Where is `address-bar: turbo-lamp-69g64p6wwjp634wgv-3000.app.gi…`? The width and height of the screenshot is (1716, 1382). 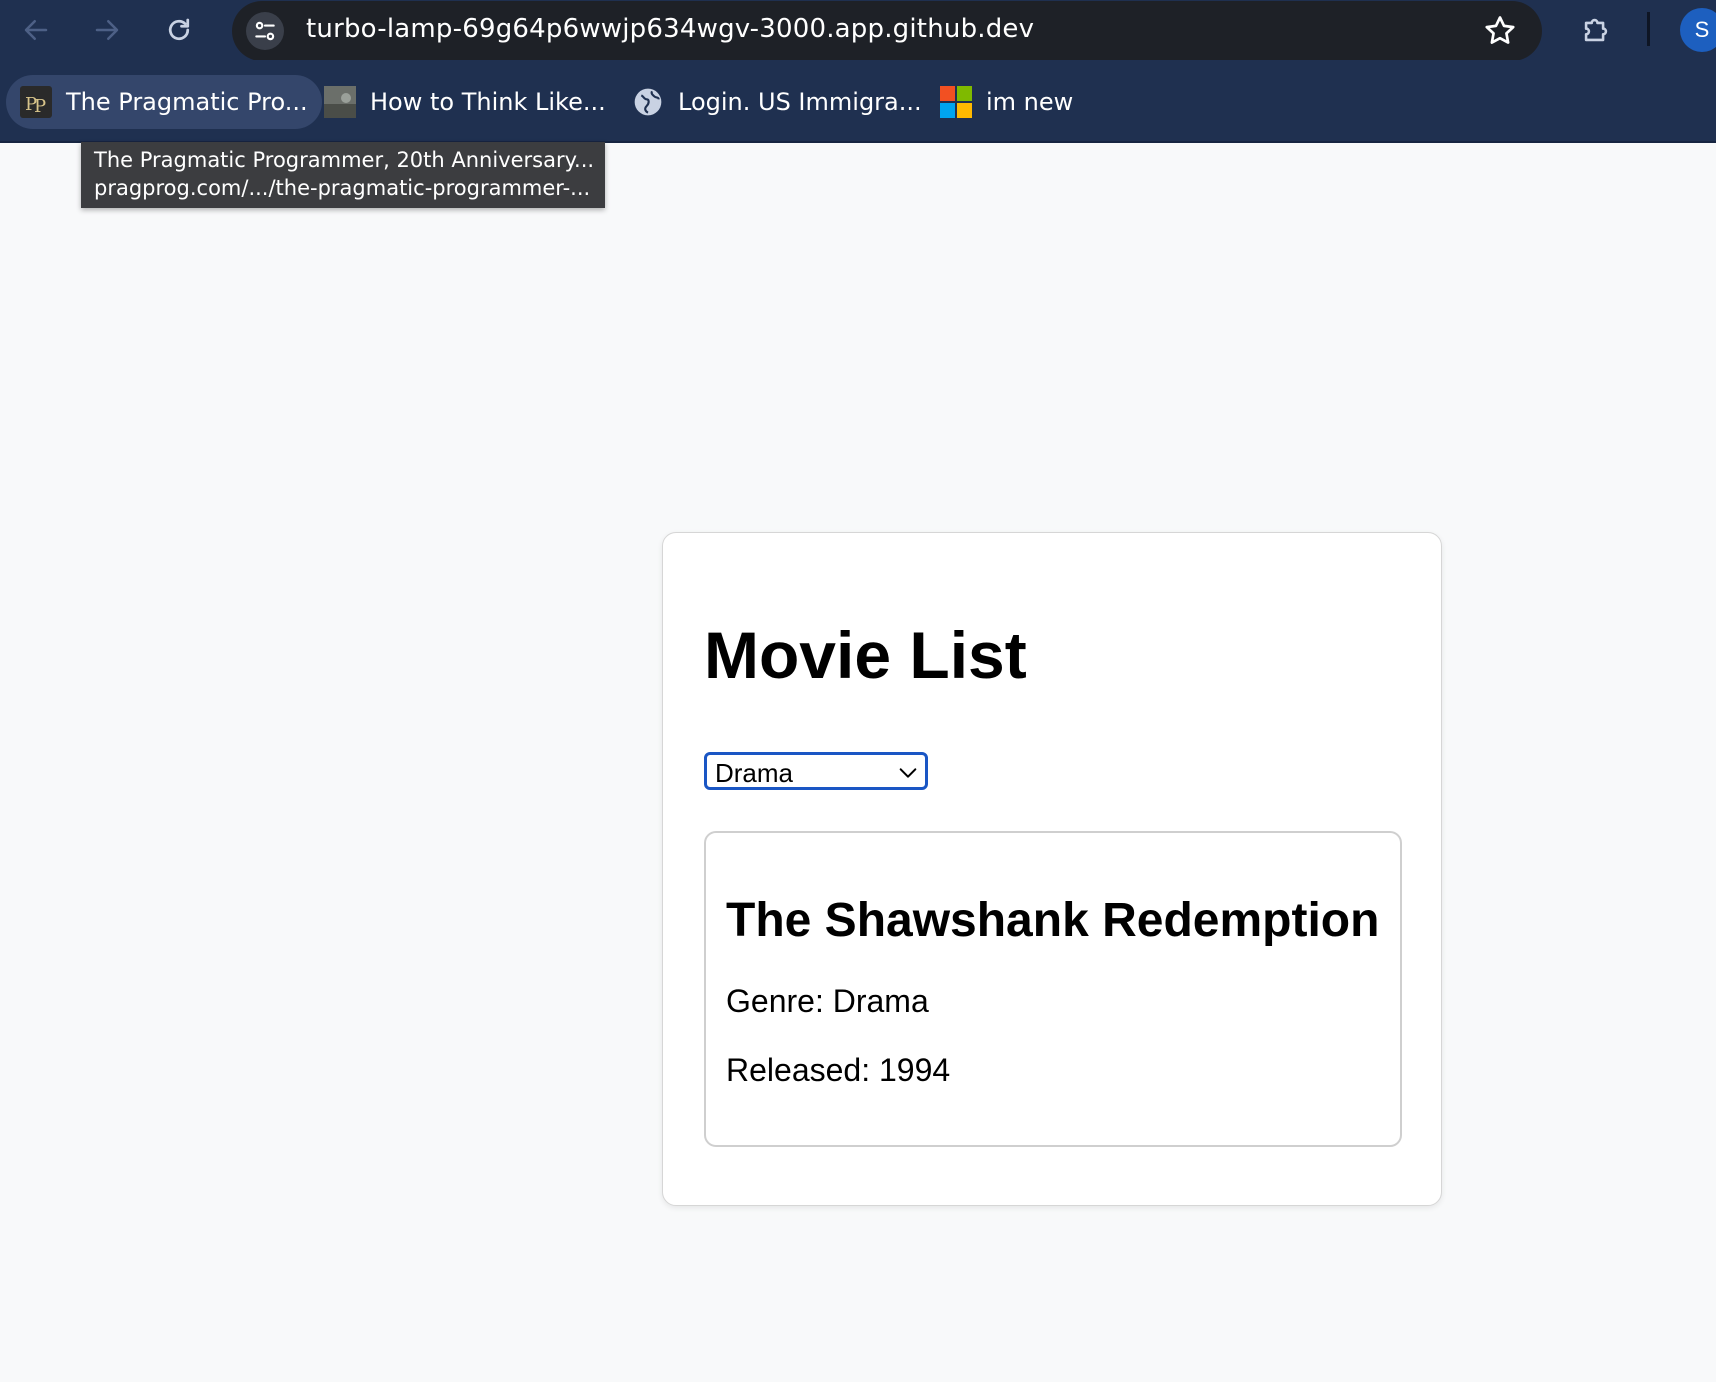 address-bar: turbo-lamp-69g64p6wwjp634wgv-3000.app.gi… is located at coordinates (887, 31).